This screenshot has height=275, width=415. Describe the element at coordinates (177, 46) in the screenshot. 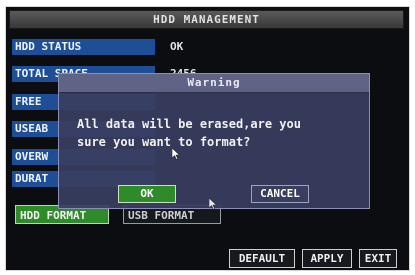

I see `row-value-hdd-status: OK` at that location.